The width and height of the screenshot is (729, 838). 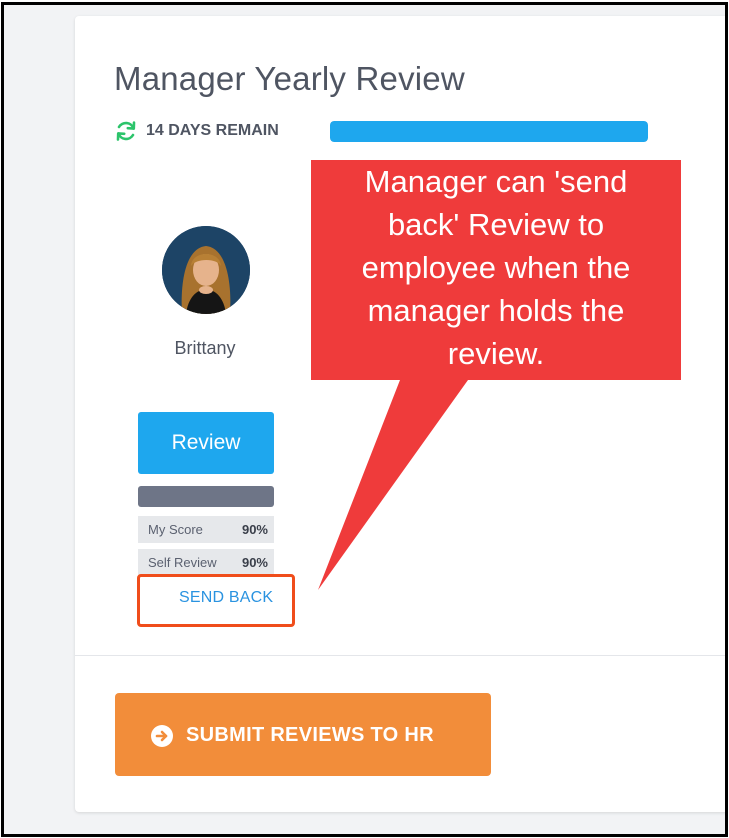 I want to click on review-button: Review, so click(x=206, y=443).